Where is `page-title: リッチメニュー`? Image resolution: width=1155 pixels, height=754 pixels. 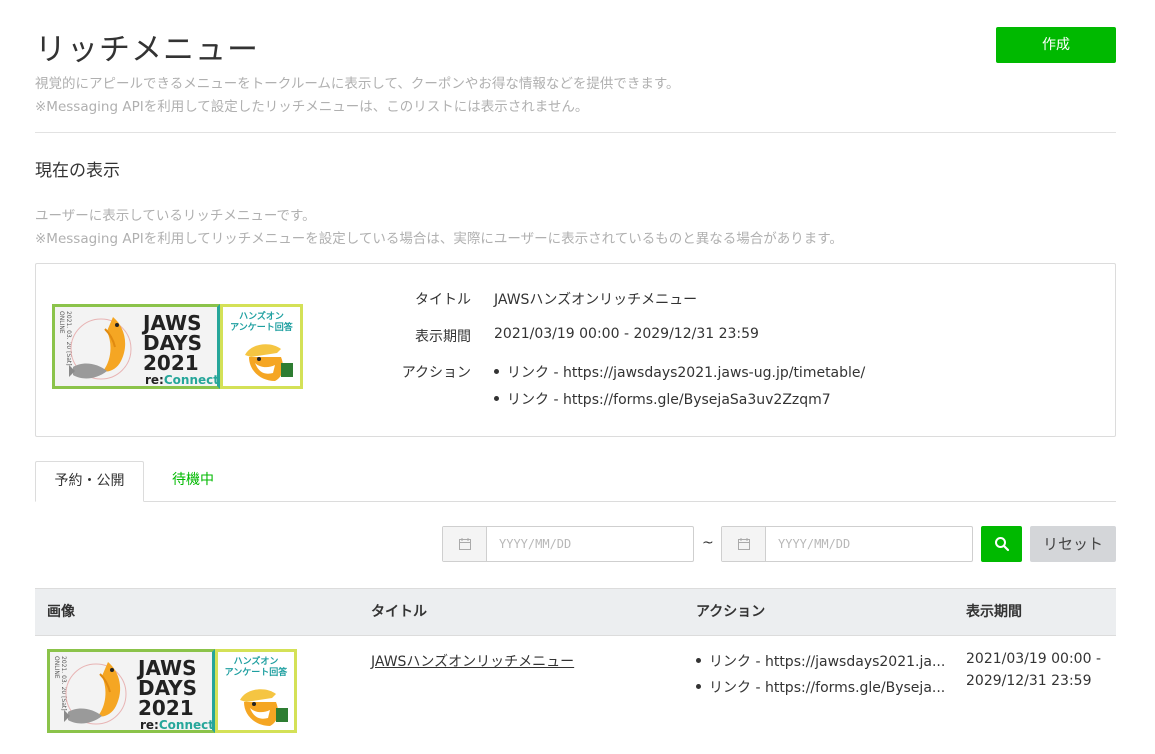
page-title: リッチメニュー is located at coordinates (147, 50).